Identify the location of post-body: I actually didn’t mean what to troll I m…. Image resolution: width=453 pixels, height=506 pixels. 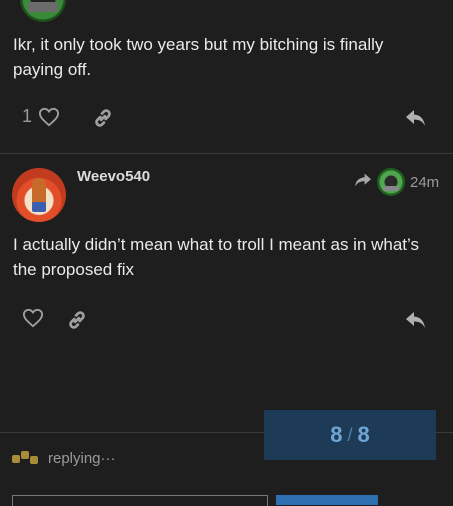
(216, 257).